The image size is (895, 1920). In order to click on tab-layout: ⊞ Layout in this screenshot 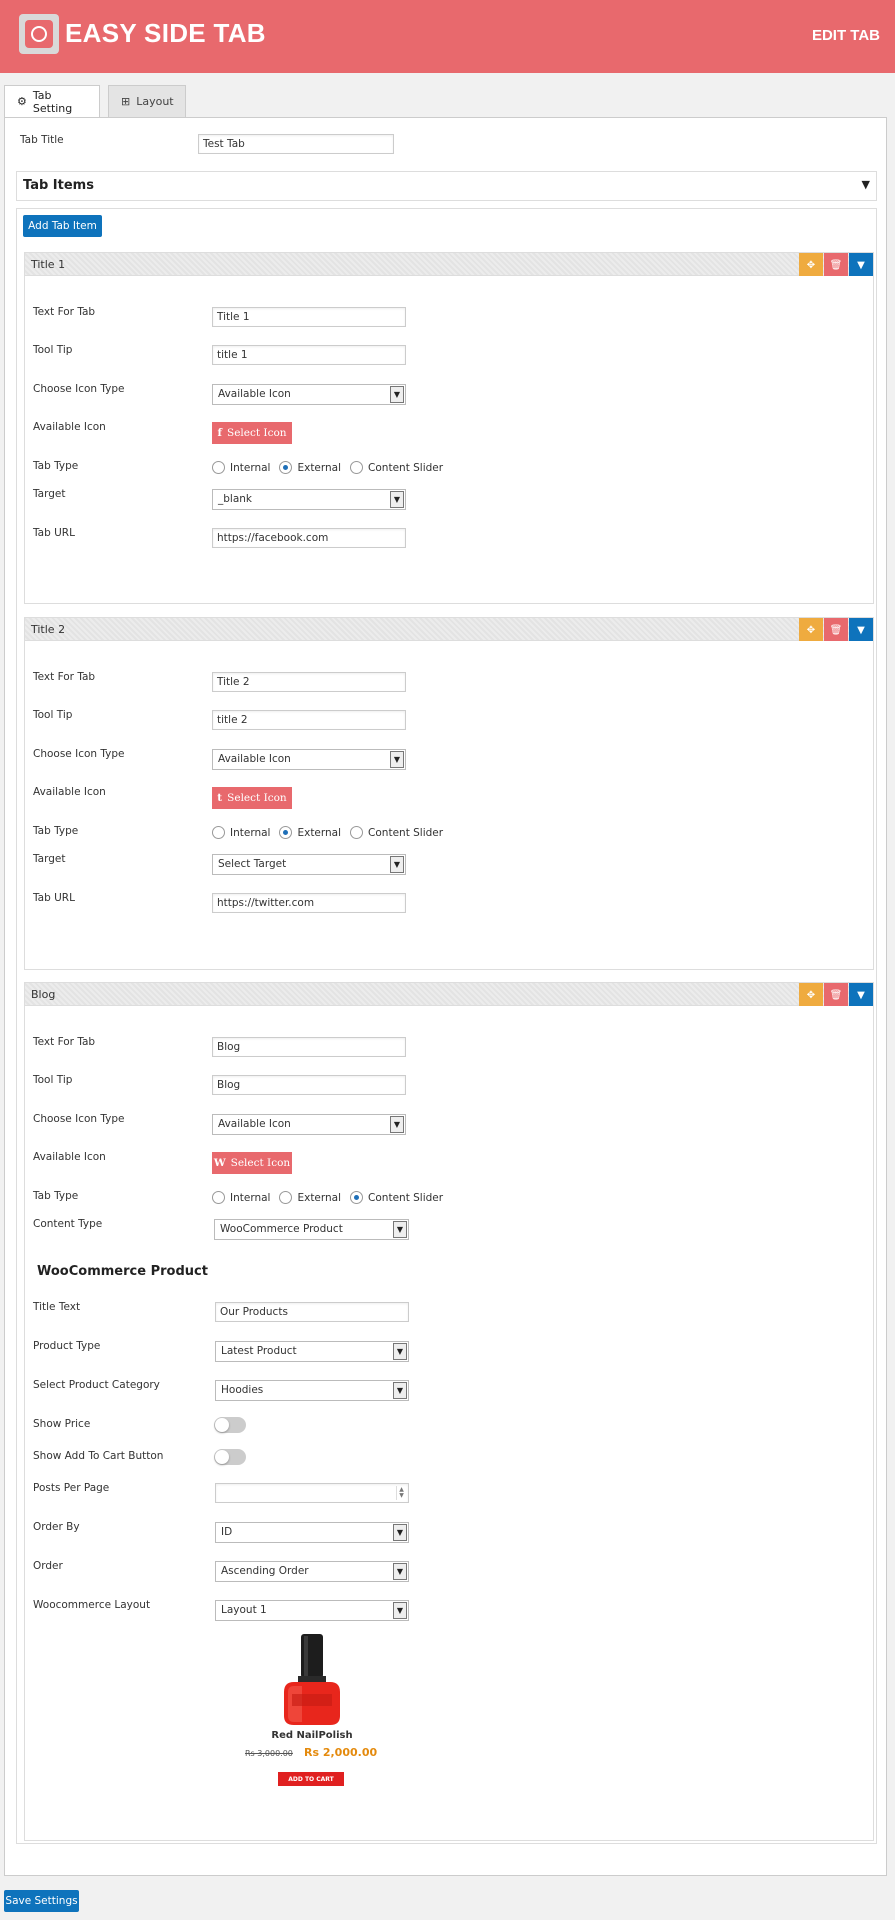, I will do `click(147, 101)`.